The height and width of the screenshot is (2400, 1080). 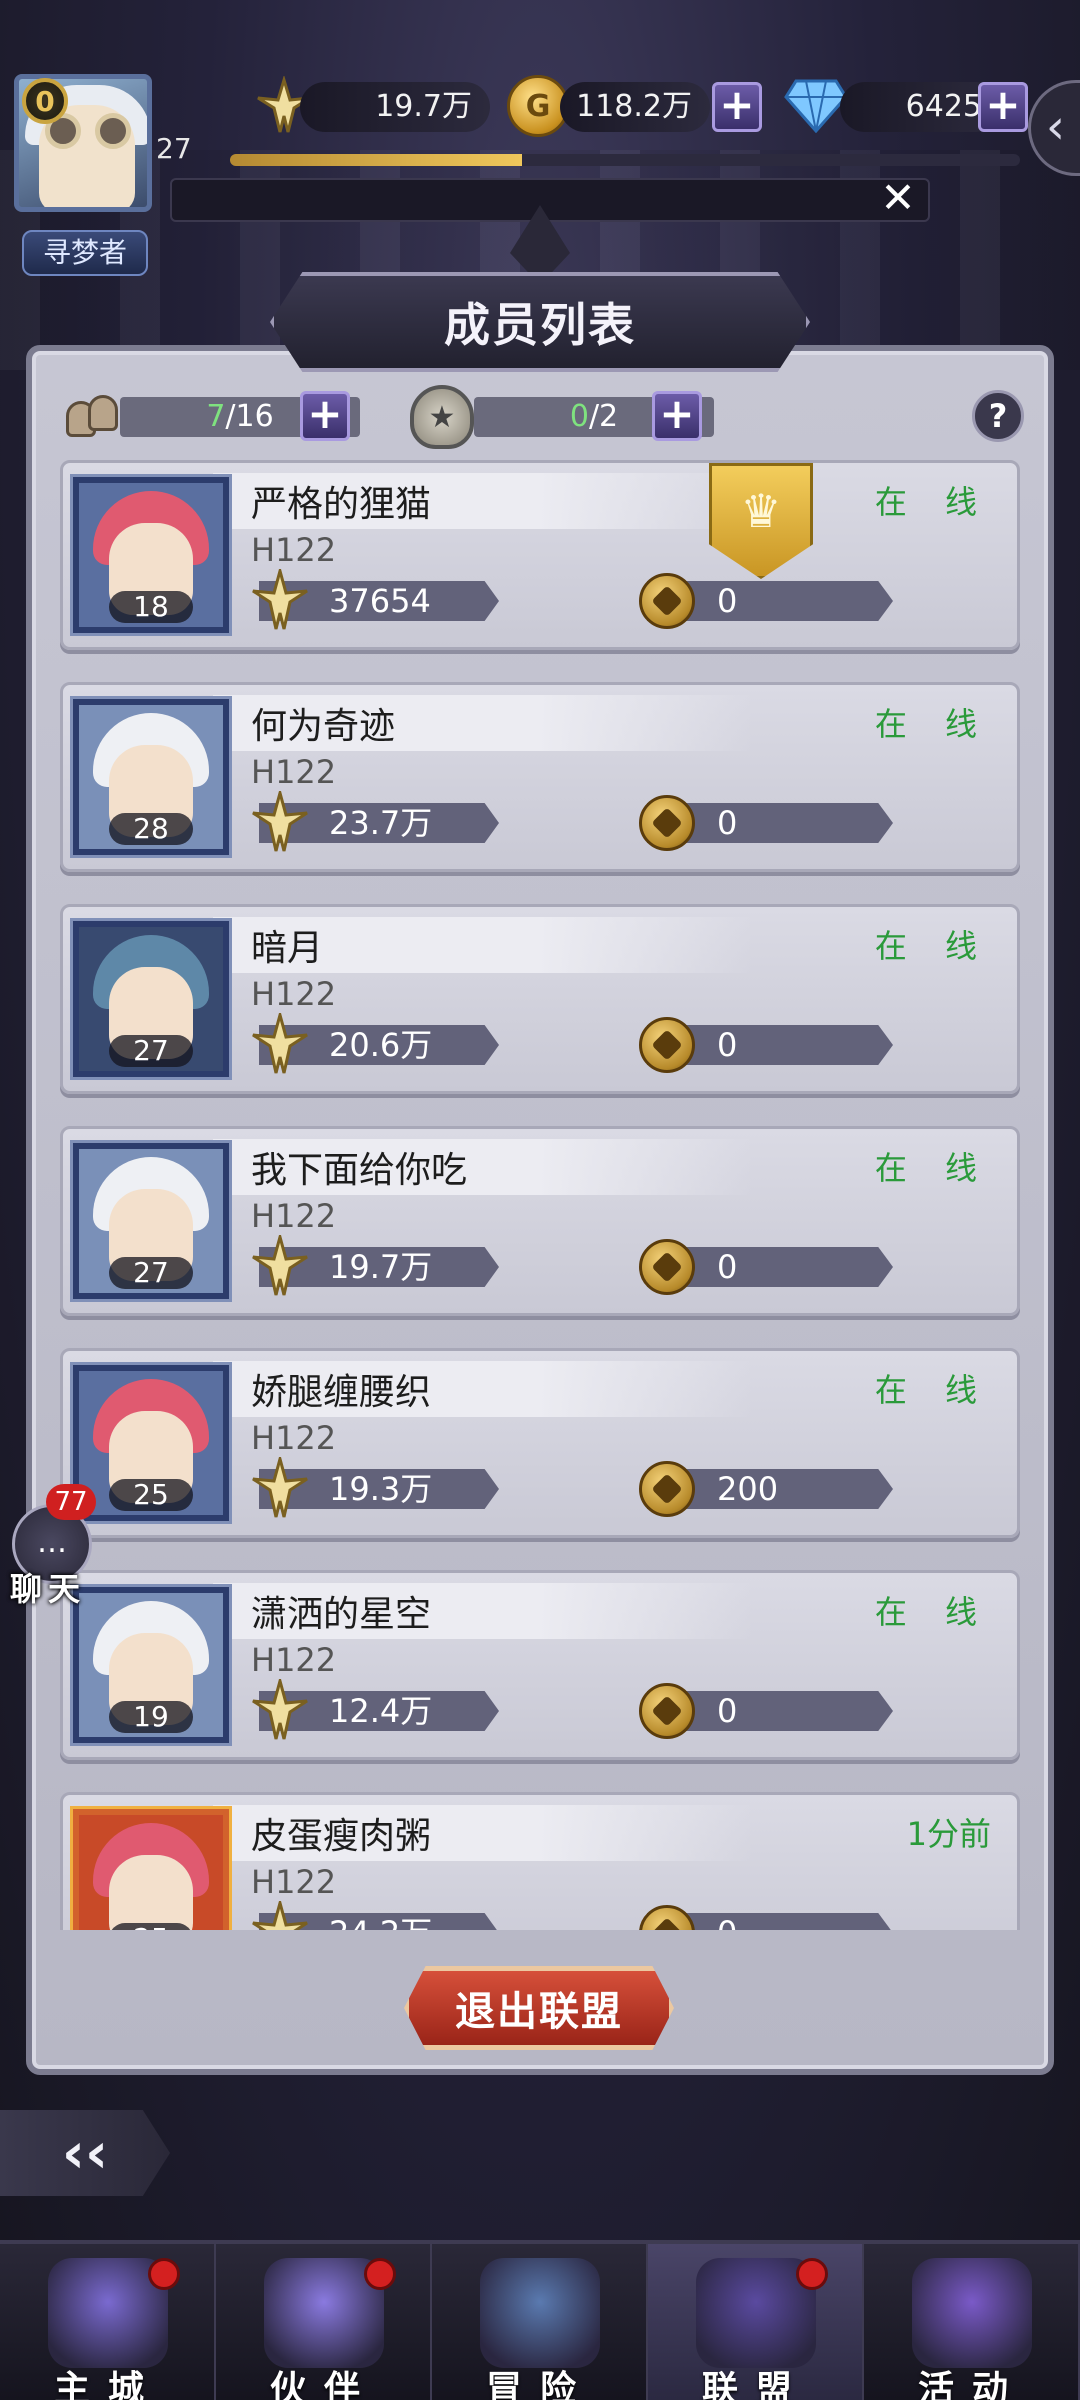 What do you see at coordinates (174, 148) in the screenshot?
I see `player-level: 27` at bounding box center [174, 148].